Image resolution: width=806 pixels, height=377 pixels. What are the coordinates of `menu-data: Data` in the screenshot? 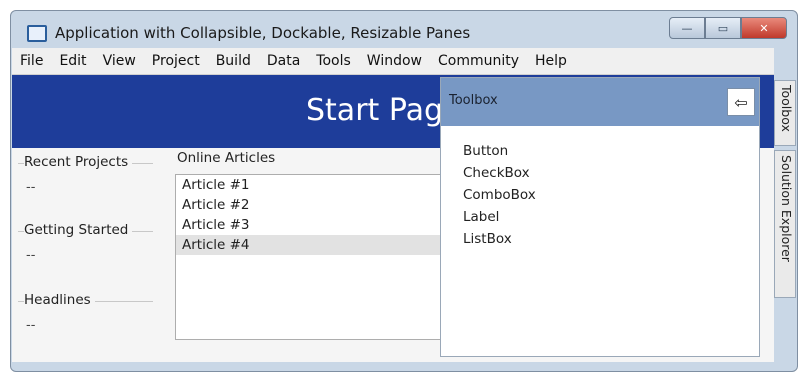 It's located at (283, 61).